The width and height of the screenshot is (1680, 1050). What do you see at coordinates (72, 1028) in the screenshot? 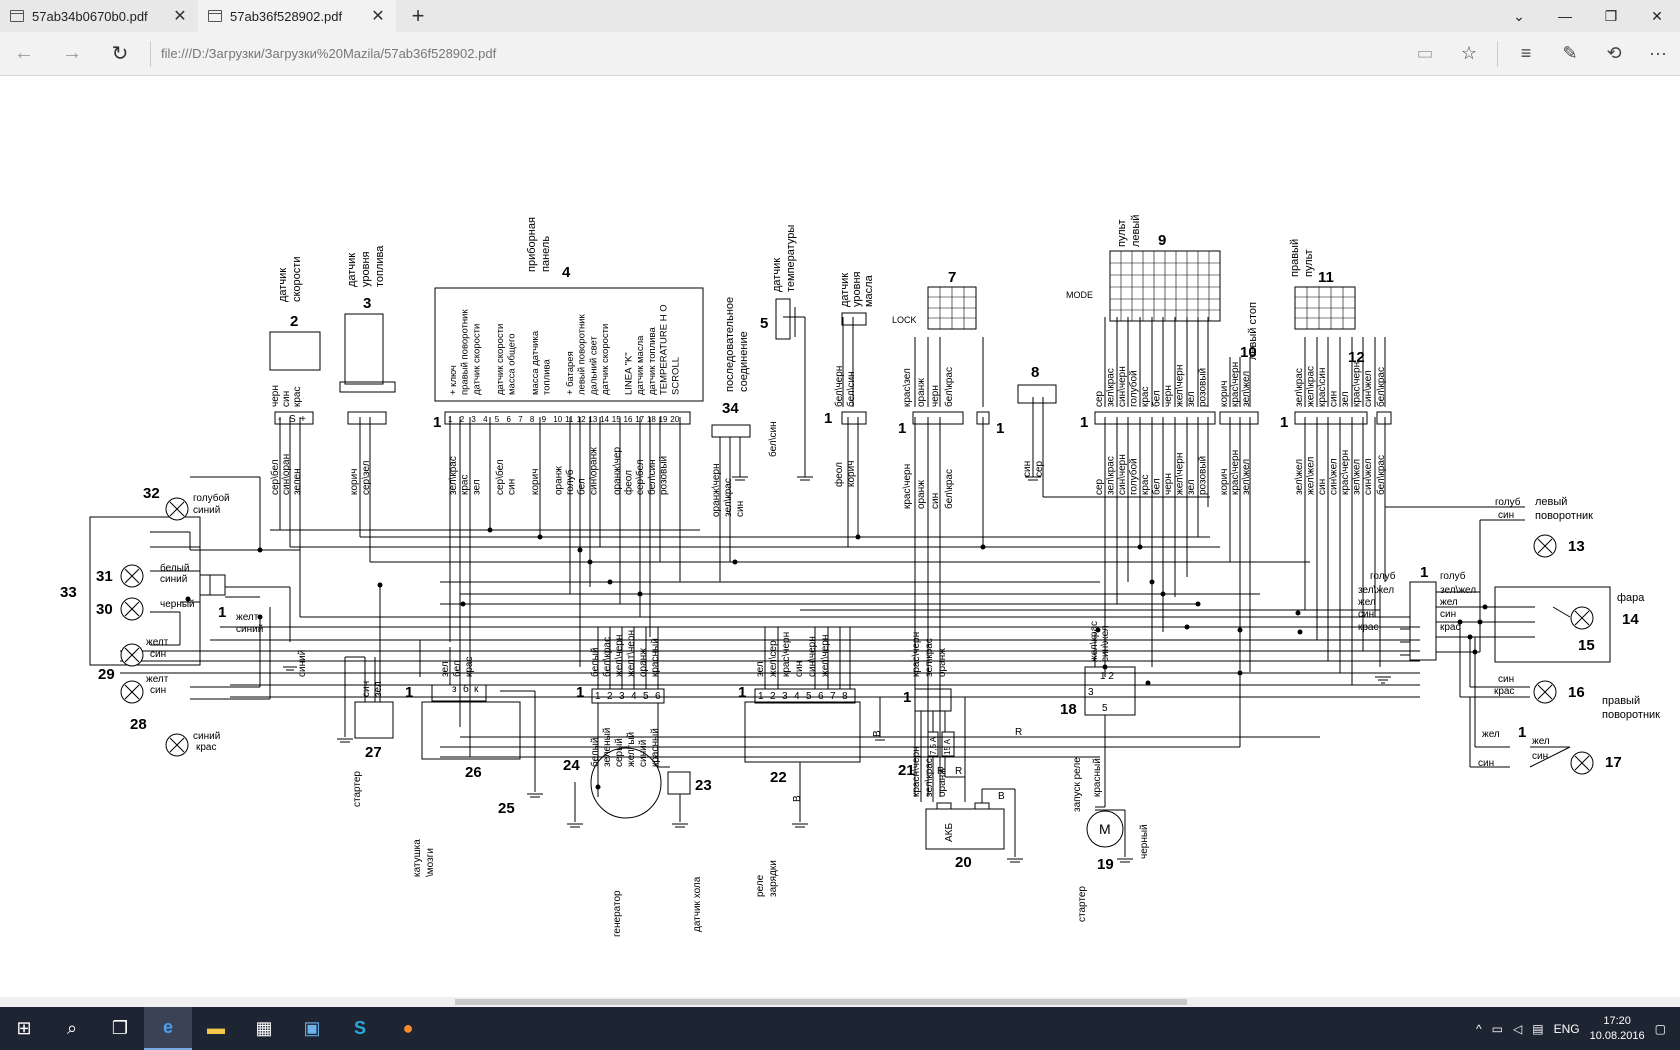
I see `search-icon: ⌕` at bounding box center [72, 1028].